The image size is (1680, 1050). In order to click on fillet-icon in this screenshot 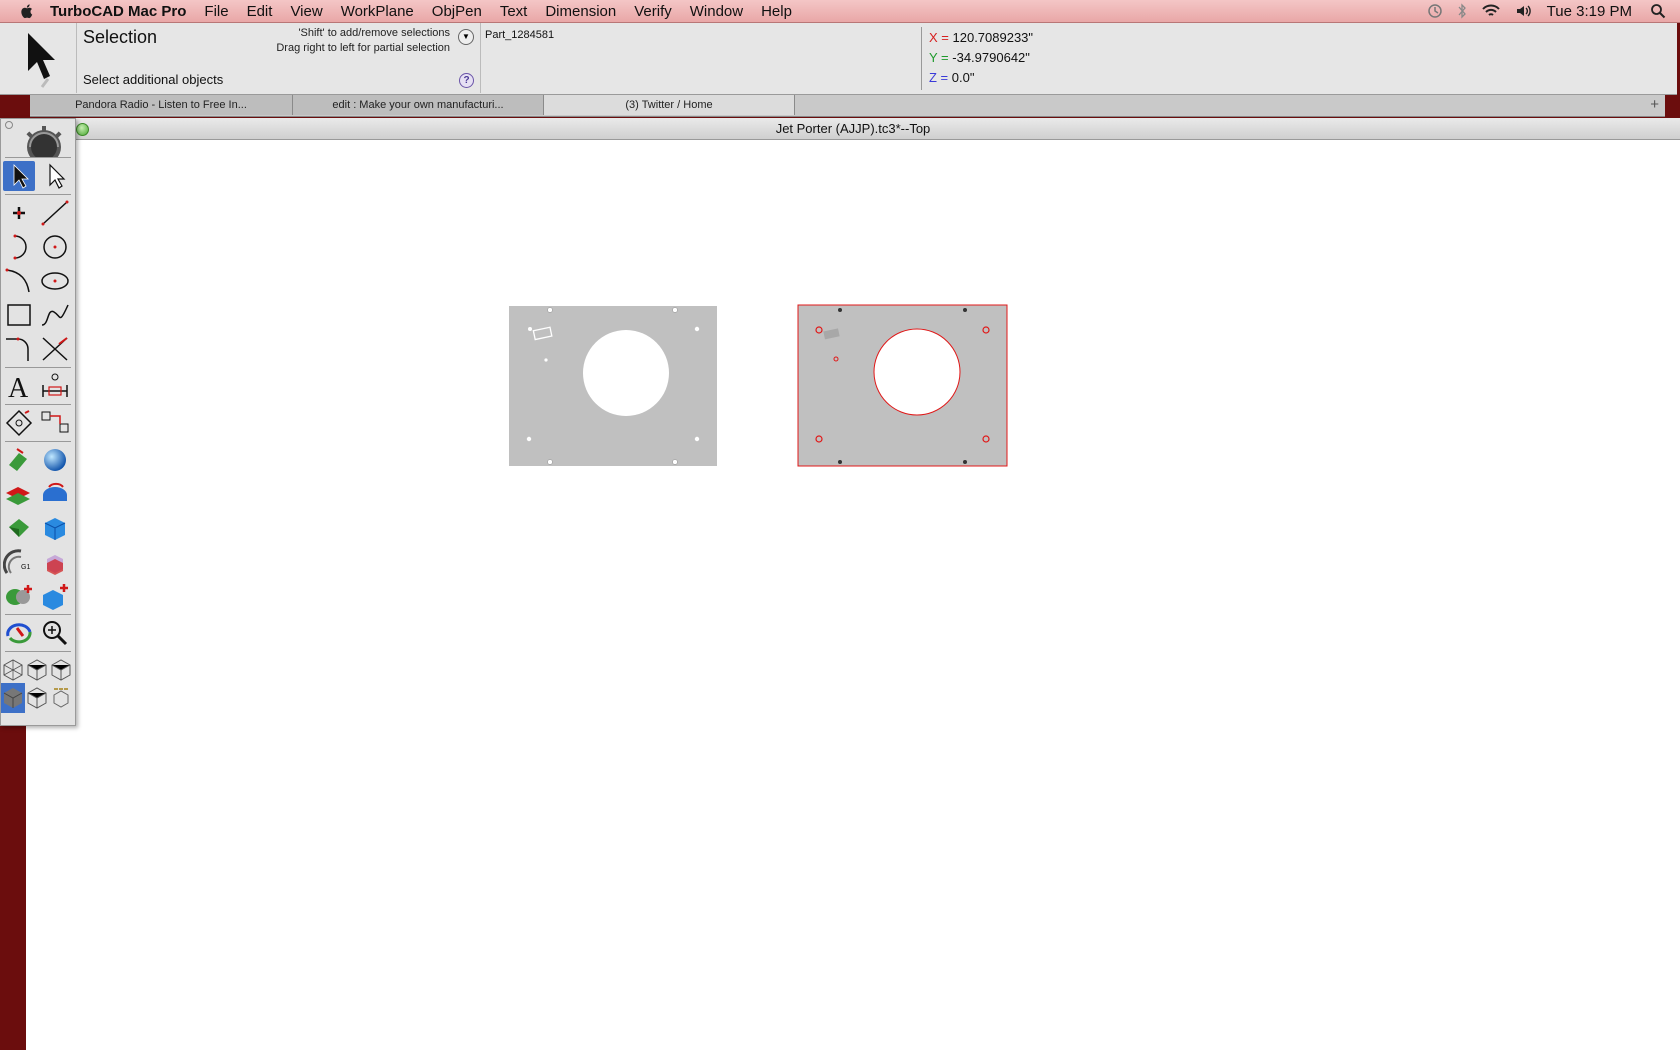, I will do `click(19, 349)`.